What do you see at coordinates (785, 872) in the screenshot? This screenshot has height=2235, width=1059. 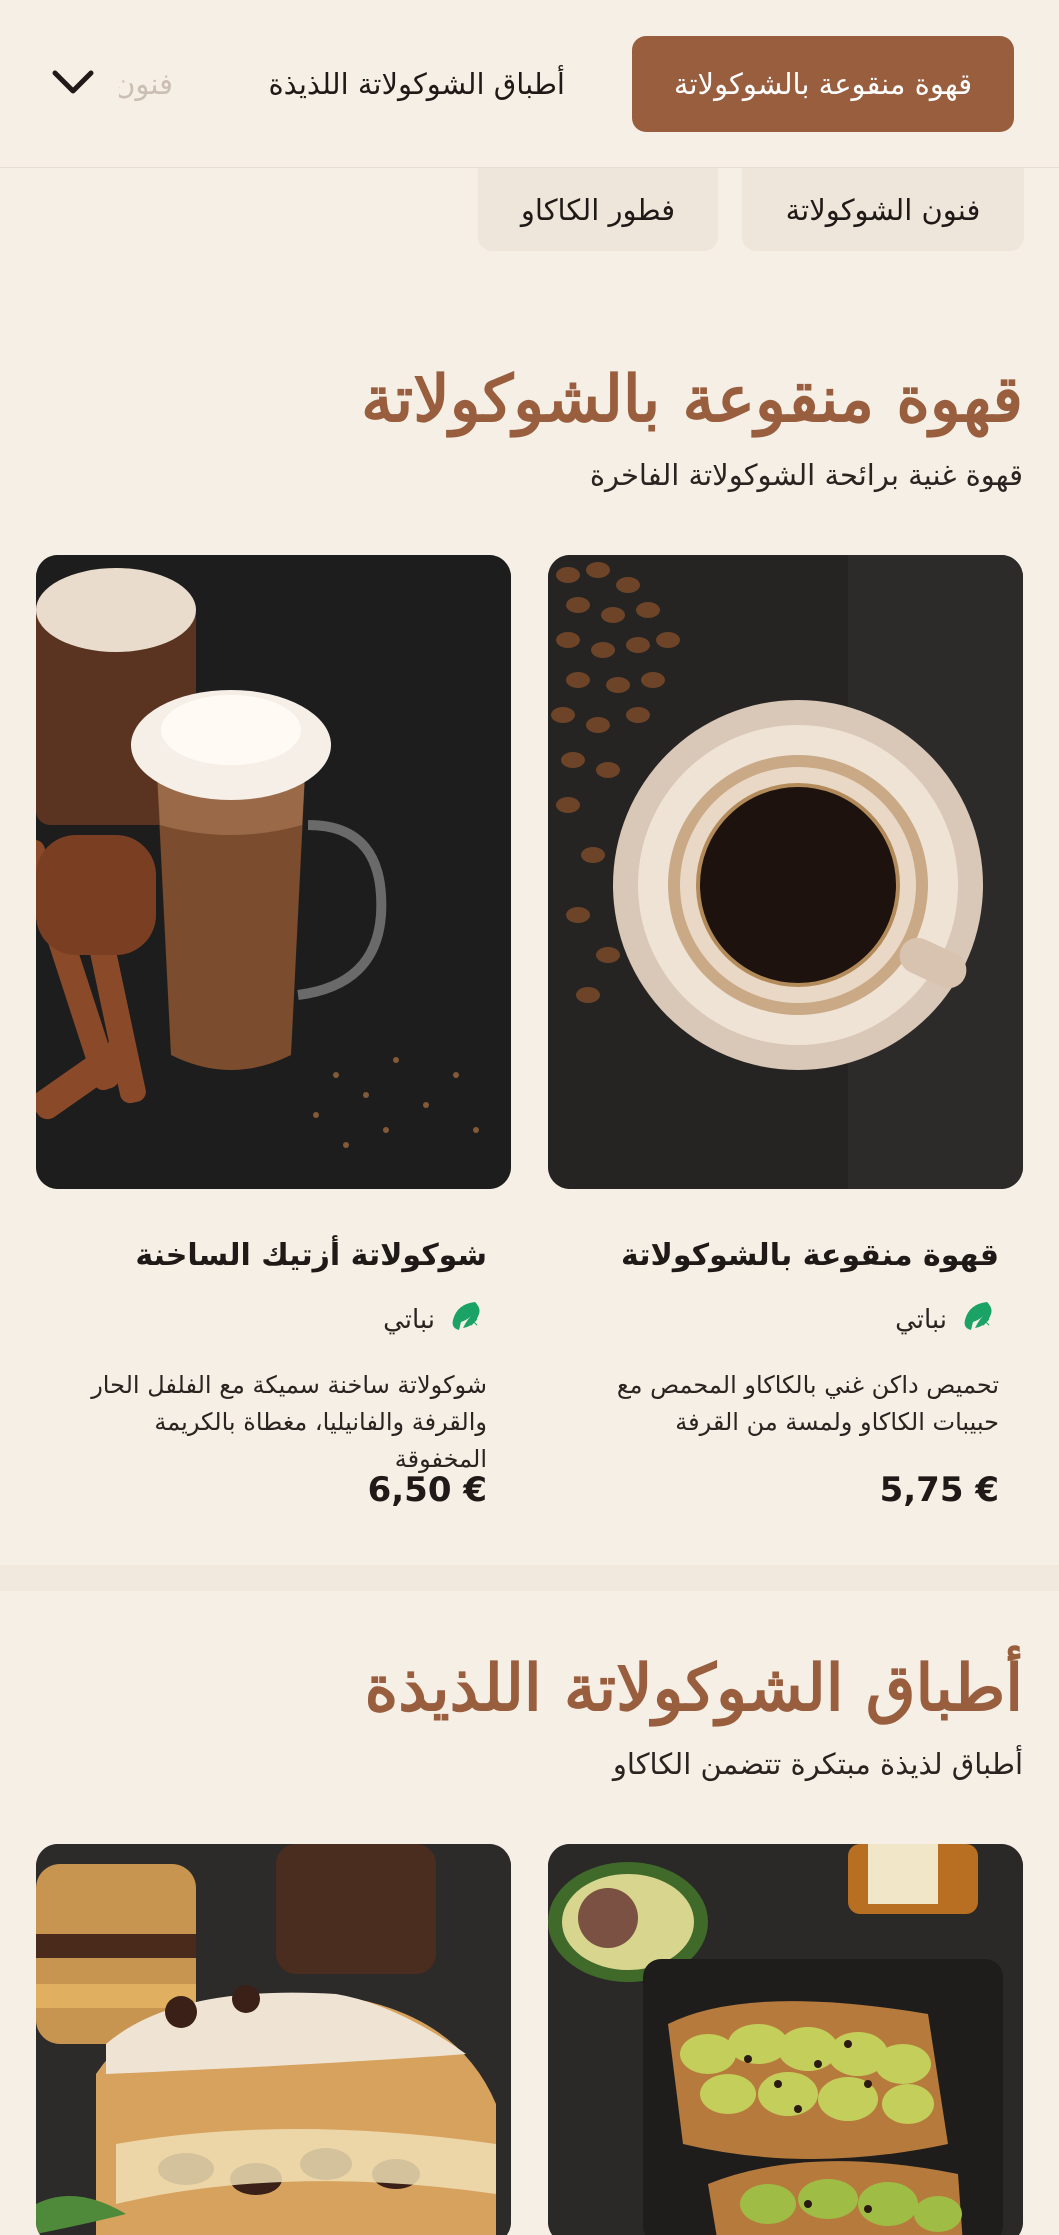 I see `product-image-coffee` at bounding box center [785, 872].